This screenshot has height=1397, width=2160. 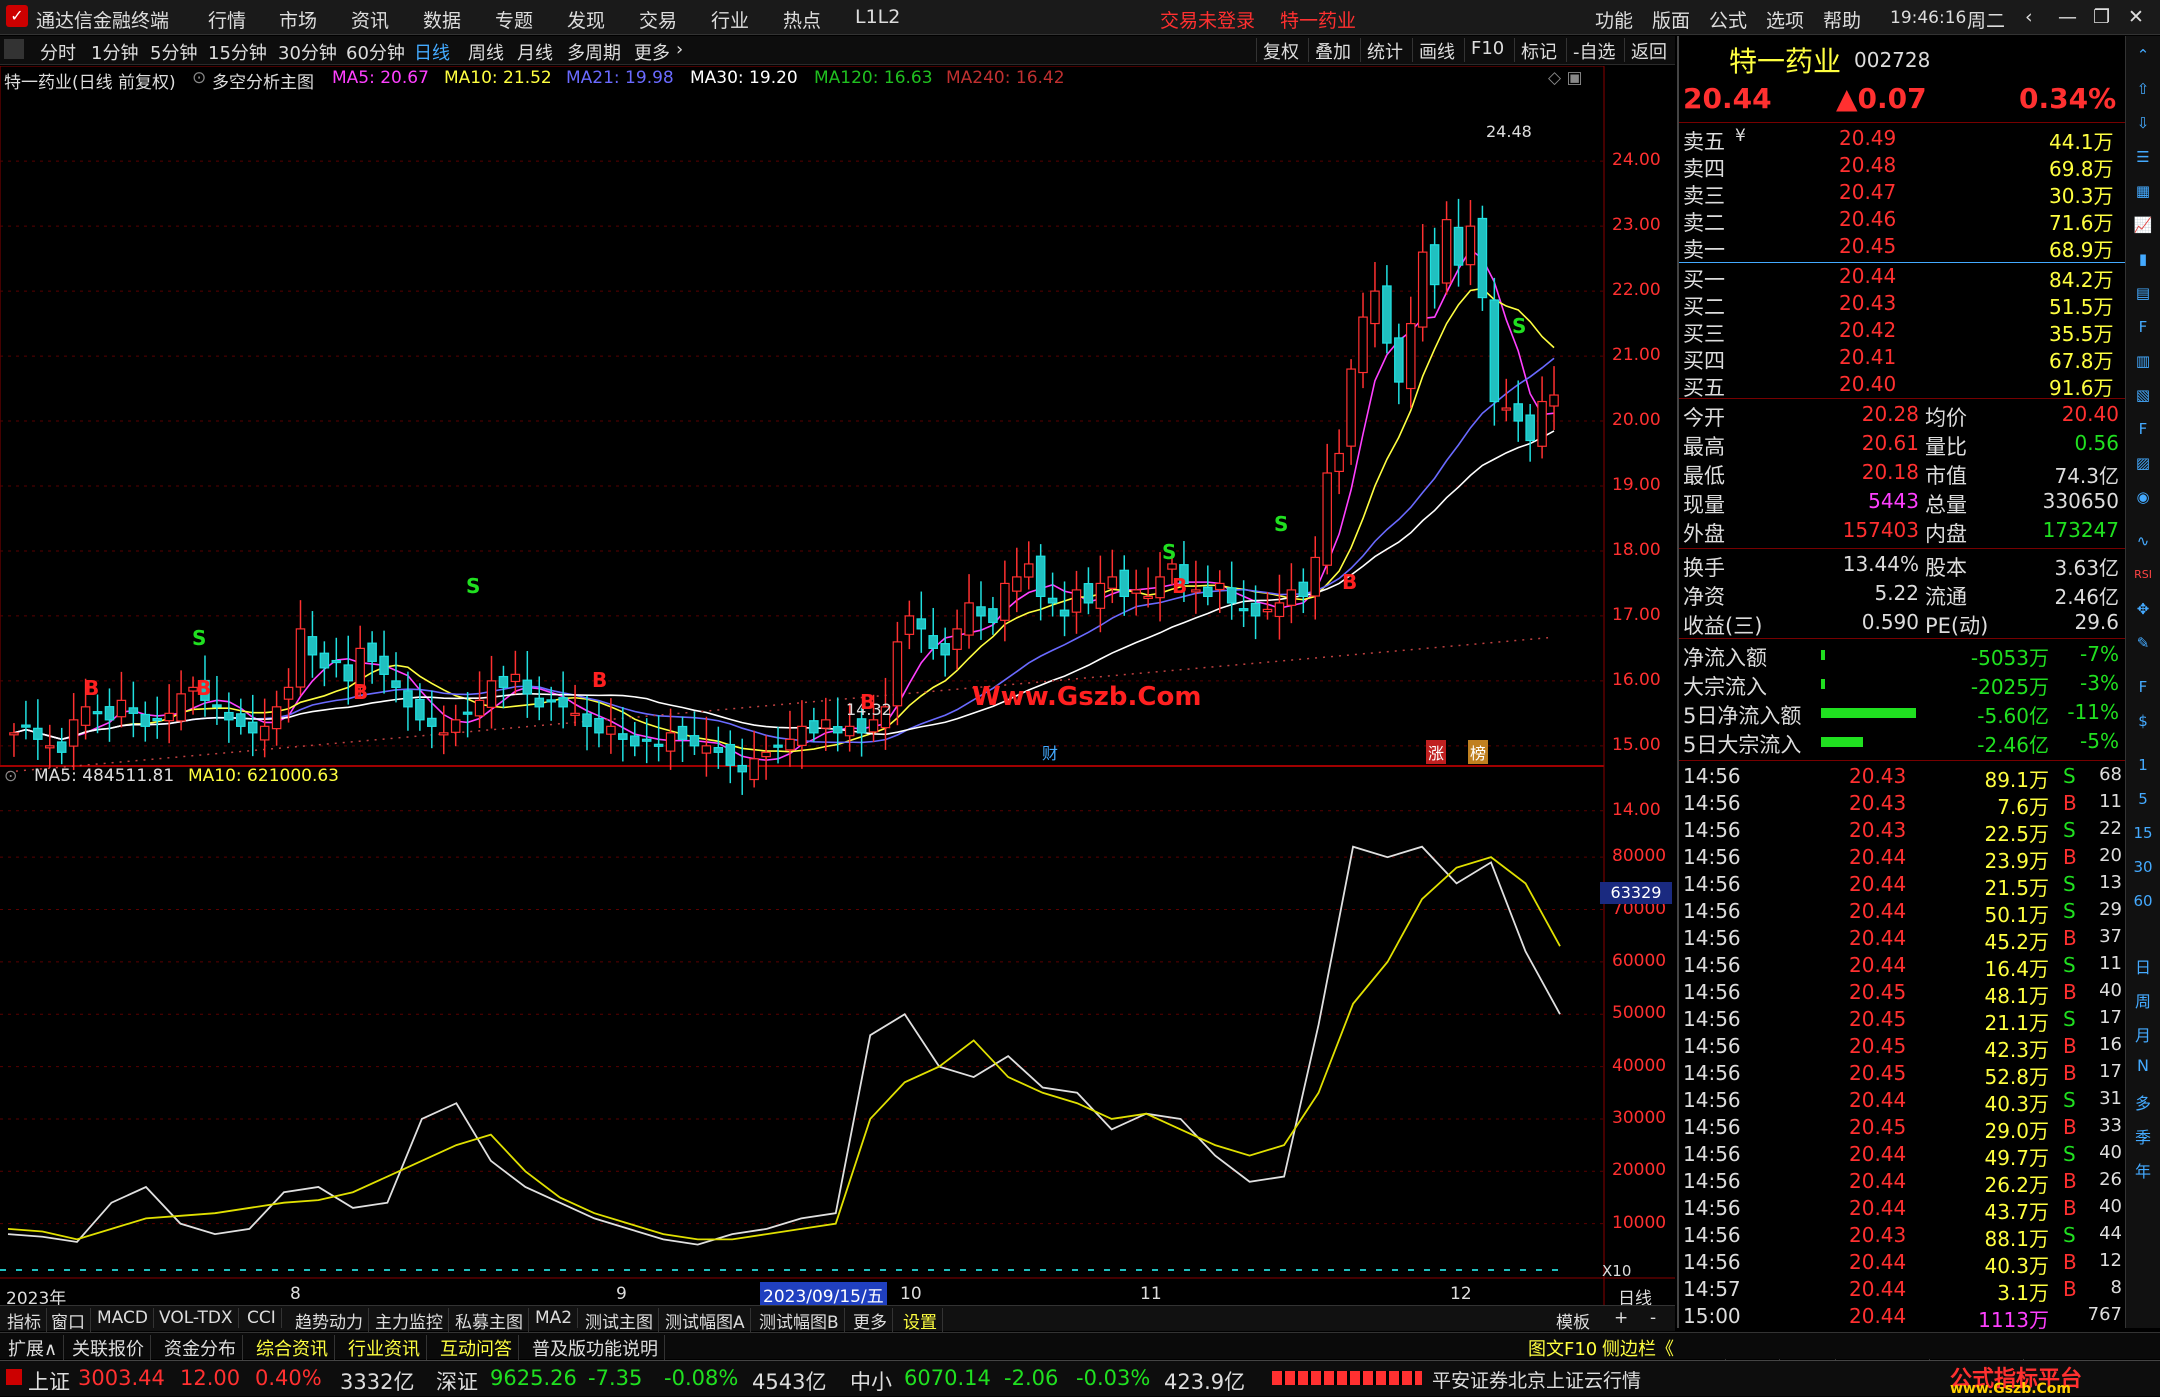 I want to click on menu-item-layout: 版面, so click(x=1671, y=19).